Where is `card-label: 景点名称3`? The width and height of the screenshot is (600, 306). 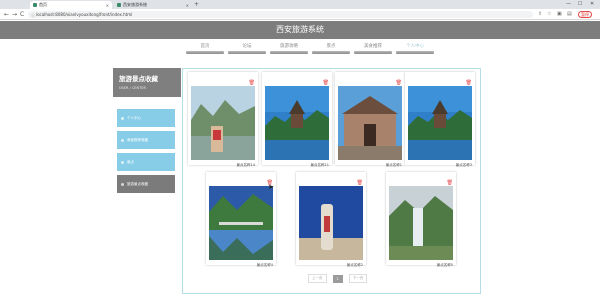
card-label: 景点名称3 is located at coordinates (463, 165).